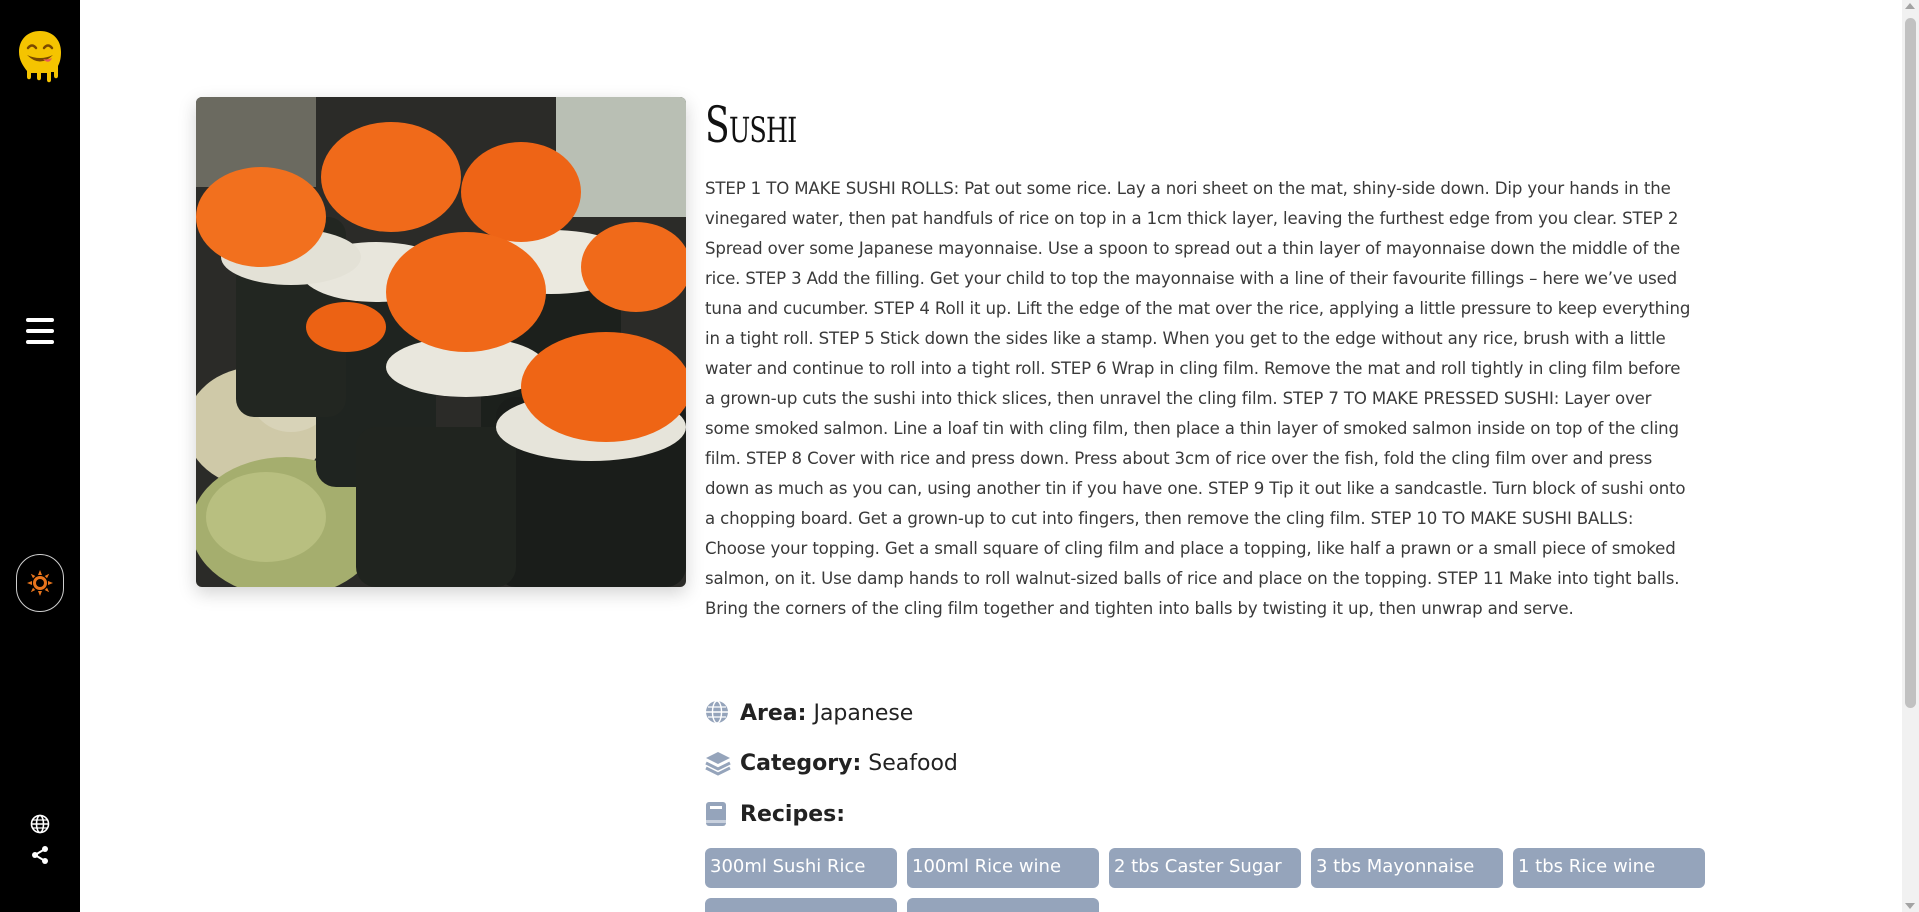 The height and width of the screenshot is (912, 1919). Describe the element at coordinates (801, 763) in the screenshot. I see `category-label: Category:` at that location.